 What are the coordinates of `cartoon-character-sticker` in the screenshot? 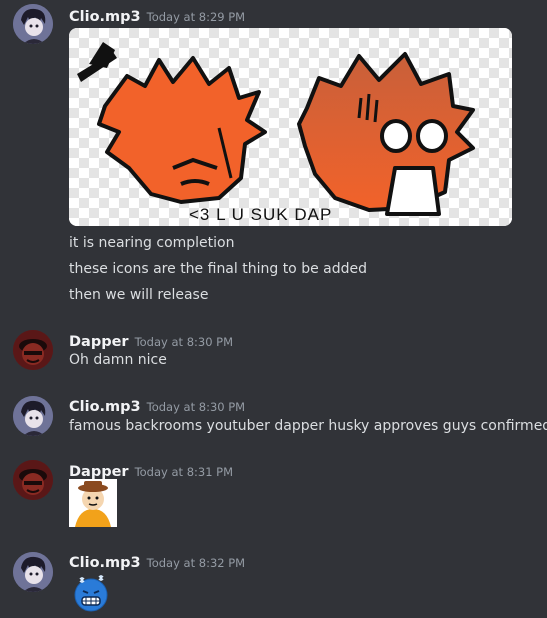 It's located at (93, 503).